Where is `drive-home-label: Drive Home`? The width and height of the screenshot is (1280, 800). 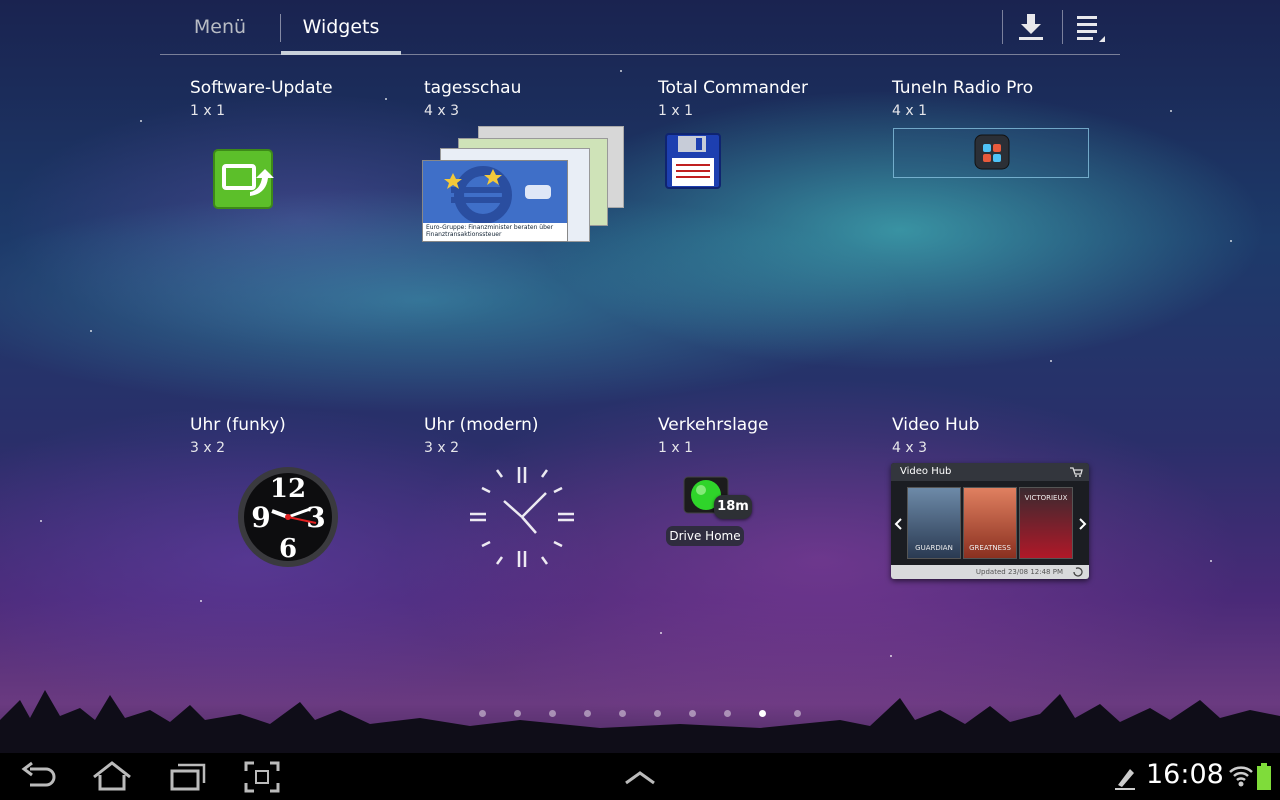
drive-home-label: Drive Home is located at coordinates (705, 536).